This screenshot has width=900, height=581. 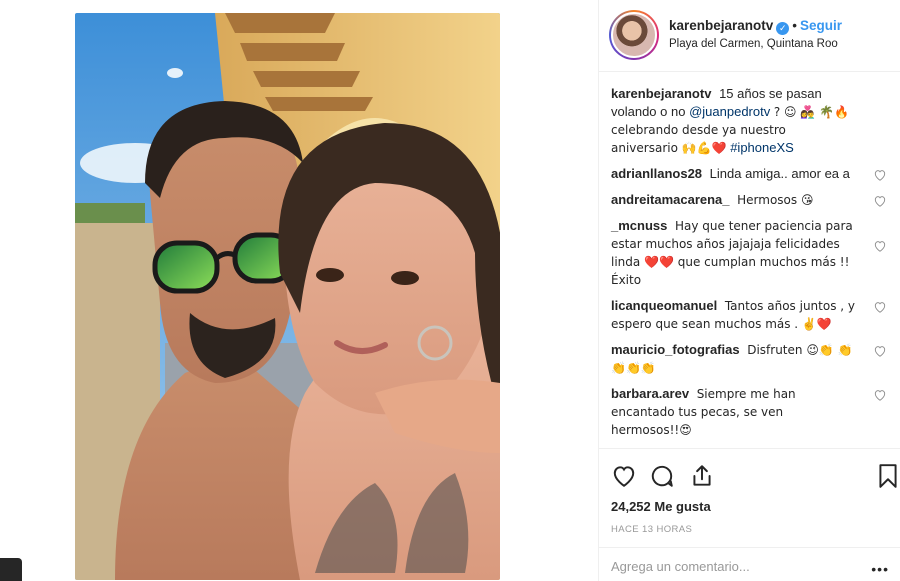 What do you see at coordinates (821, 25) in the screenshot?
I see `follow-button: Seguir` at bounding box center [821, 25].